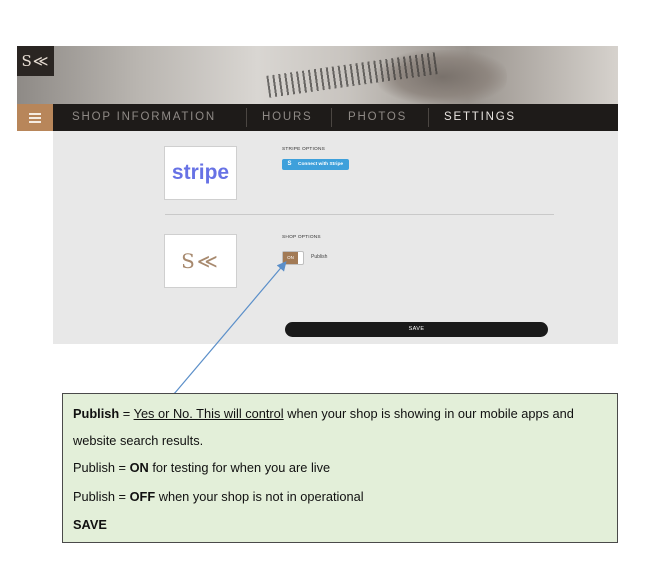 This screenshot has height=583, width=653. I want to click on note-line4-prefix: Publish =, so click(101, 496).